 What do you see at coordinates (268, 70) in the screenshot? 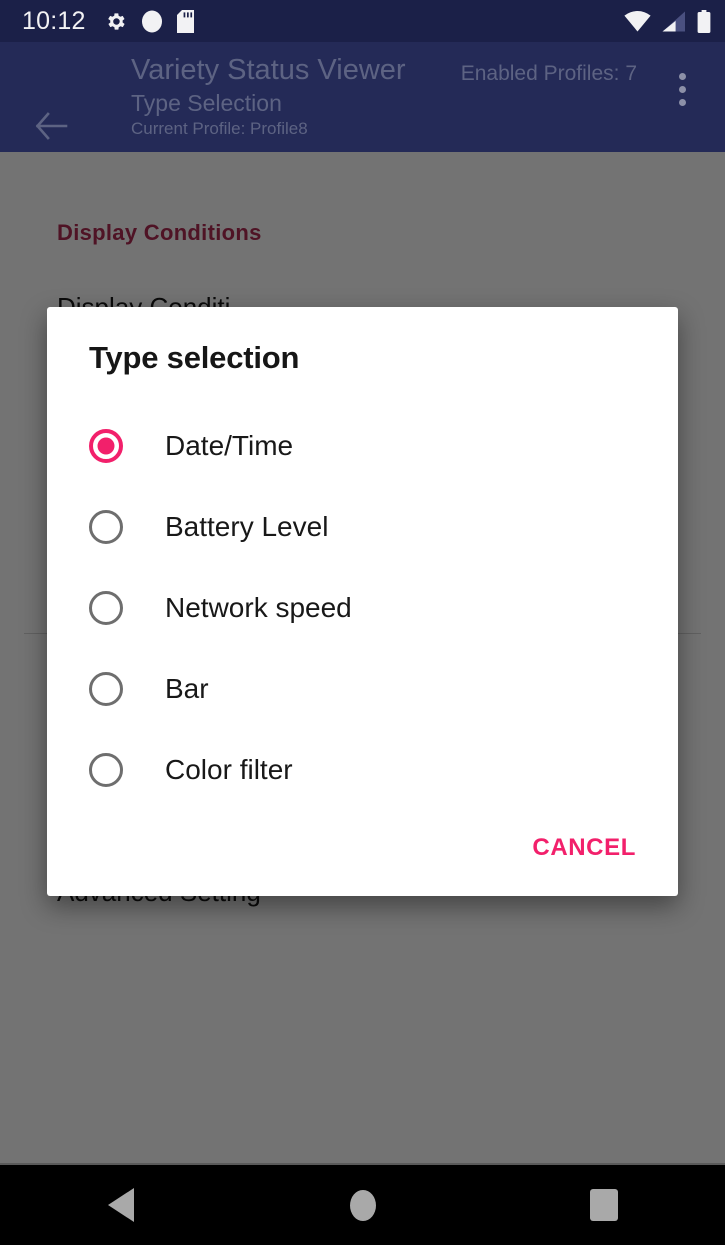
I see `page-title: Variety Status Viewer` at bounding box center [268, 70].